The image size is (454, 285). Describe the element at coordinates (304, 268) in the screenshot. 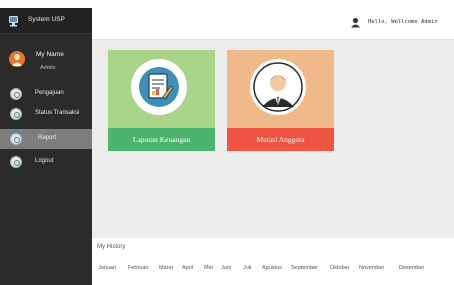

I see `month-label: September` at that location.